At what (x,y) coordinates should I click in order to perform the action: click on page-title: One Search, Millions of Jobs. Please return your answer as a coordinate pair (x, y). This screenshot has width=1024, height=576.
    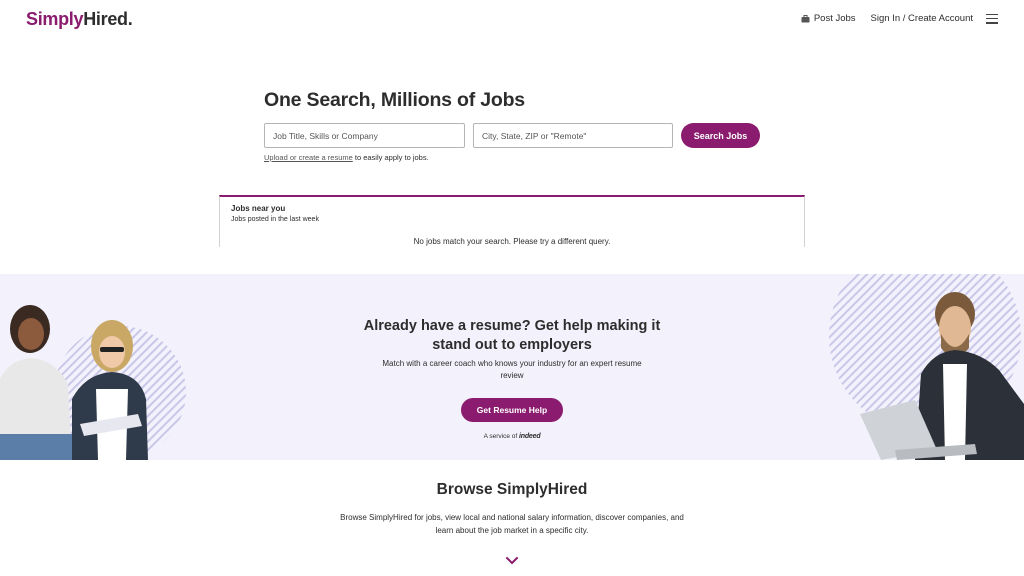
    Looking at the image, I should click on (394, 100).